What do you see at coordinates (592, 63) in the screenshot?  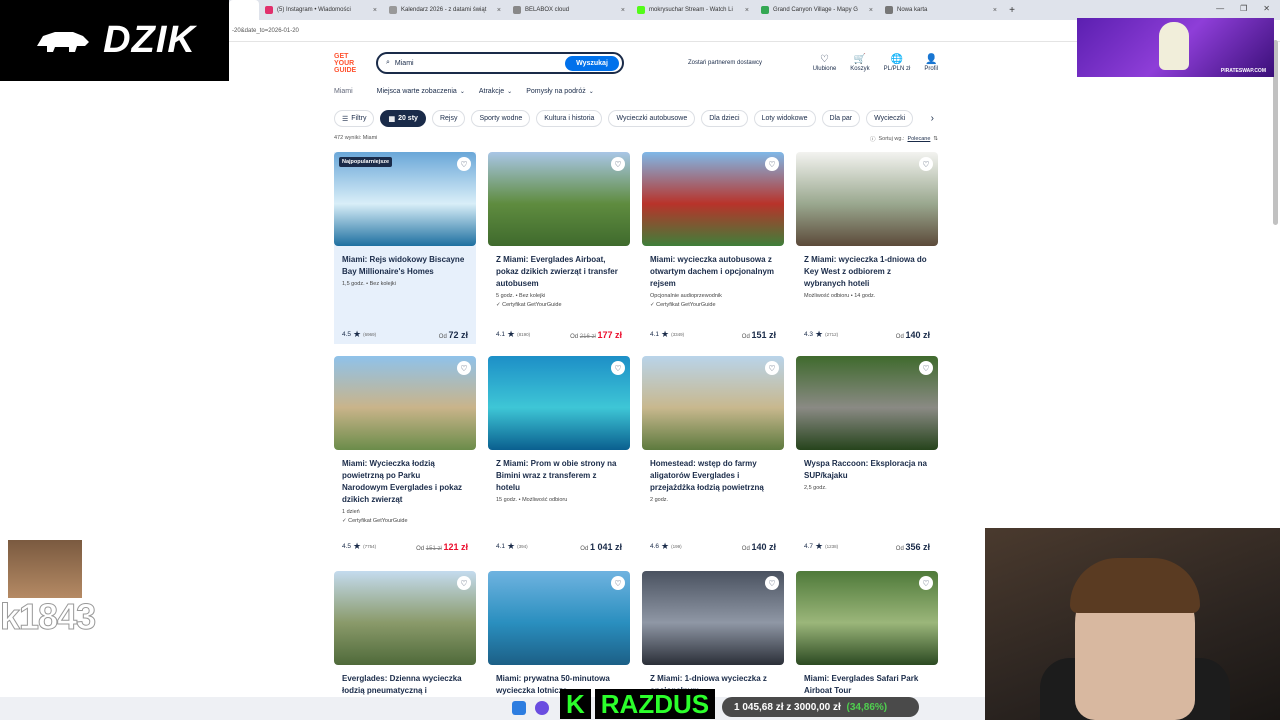 I see `search-button: Wyszukaj` at bounding box center [592, 63].